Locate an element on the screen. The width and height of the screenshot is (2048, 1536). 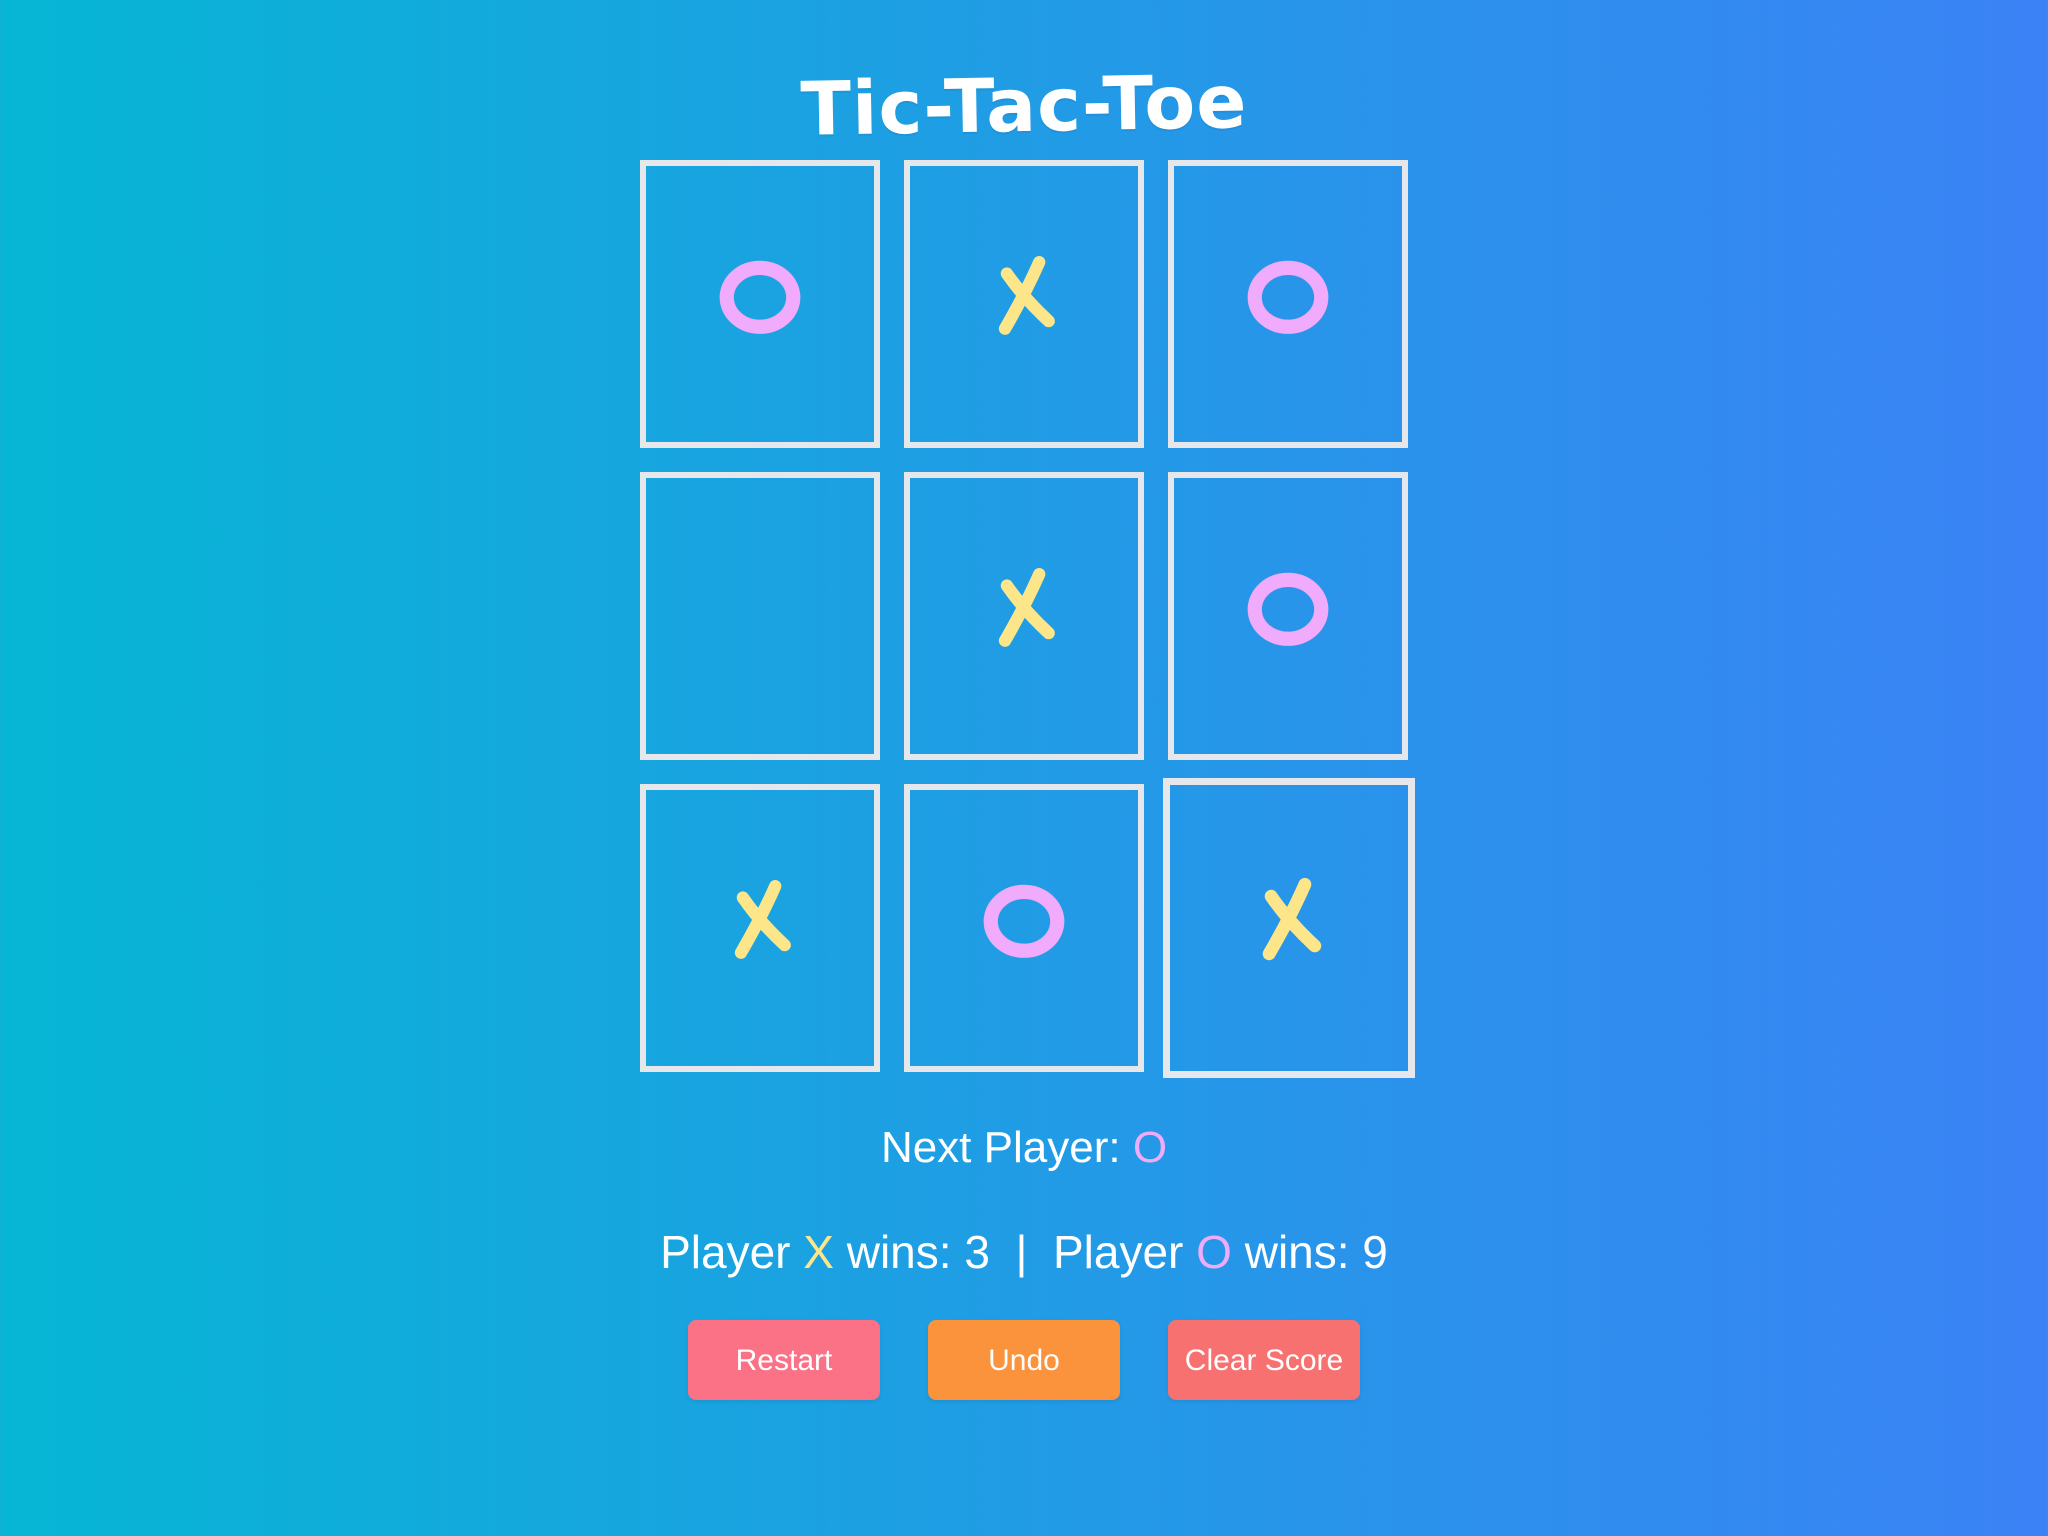
scoreboard: Player X wins: 3 | Player O wins: 9 is located at coordinates (1024, 1252).